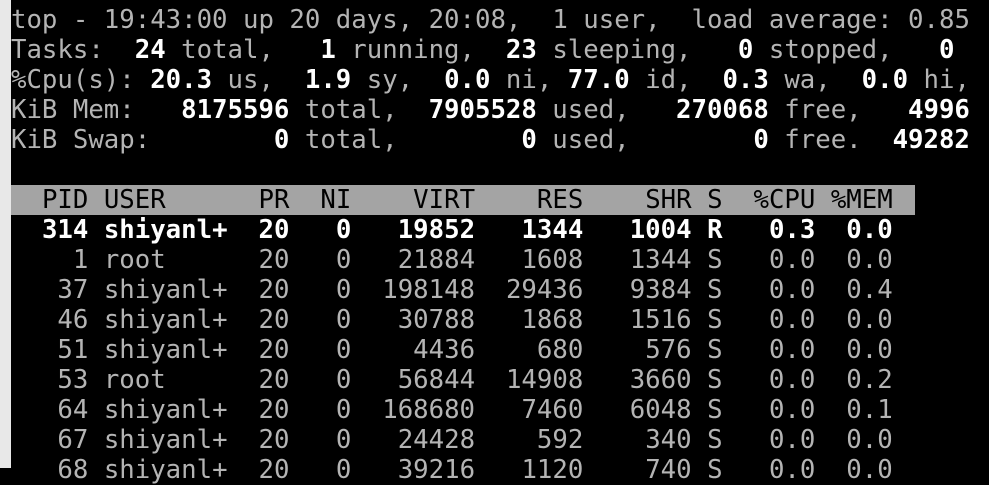  Describe the element at coordinates (784, 200) in the screenshot. I see `cell-pct-cpu: %CPU` at that location.